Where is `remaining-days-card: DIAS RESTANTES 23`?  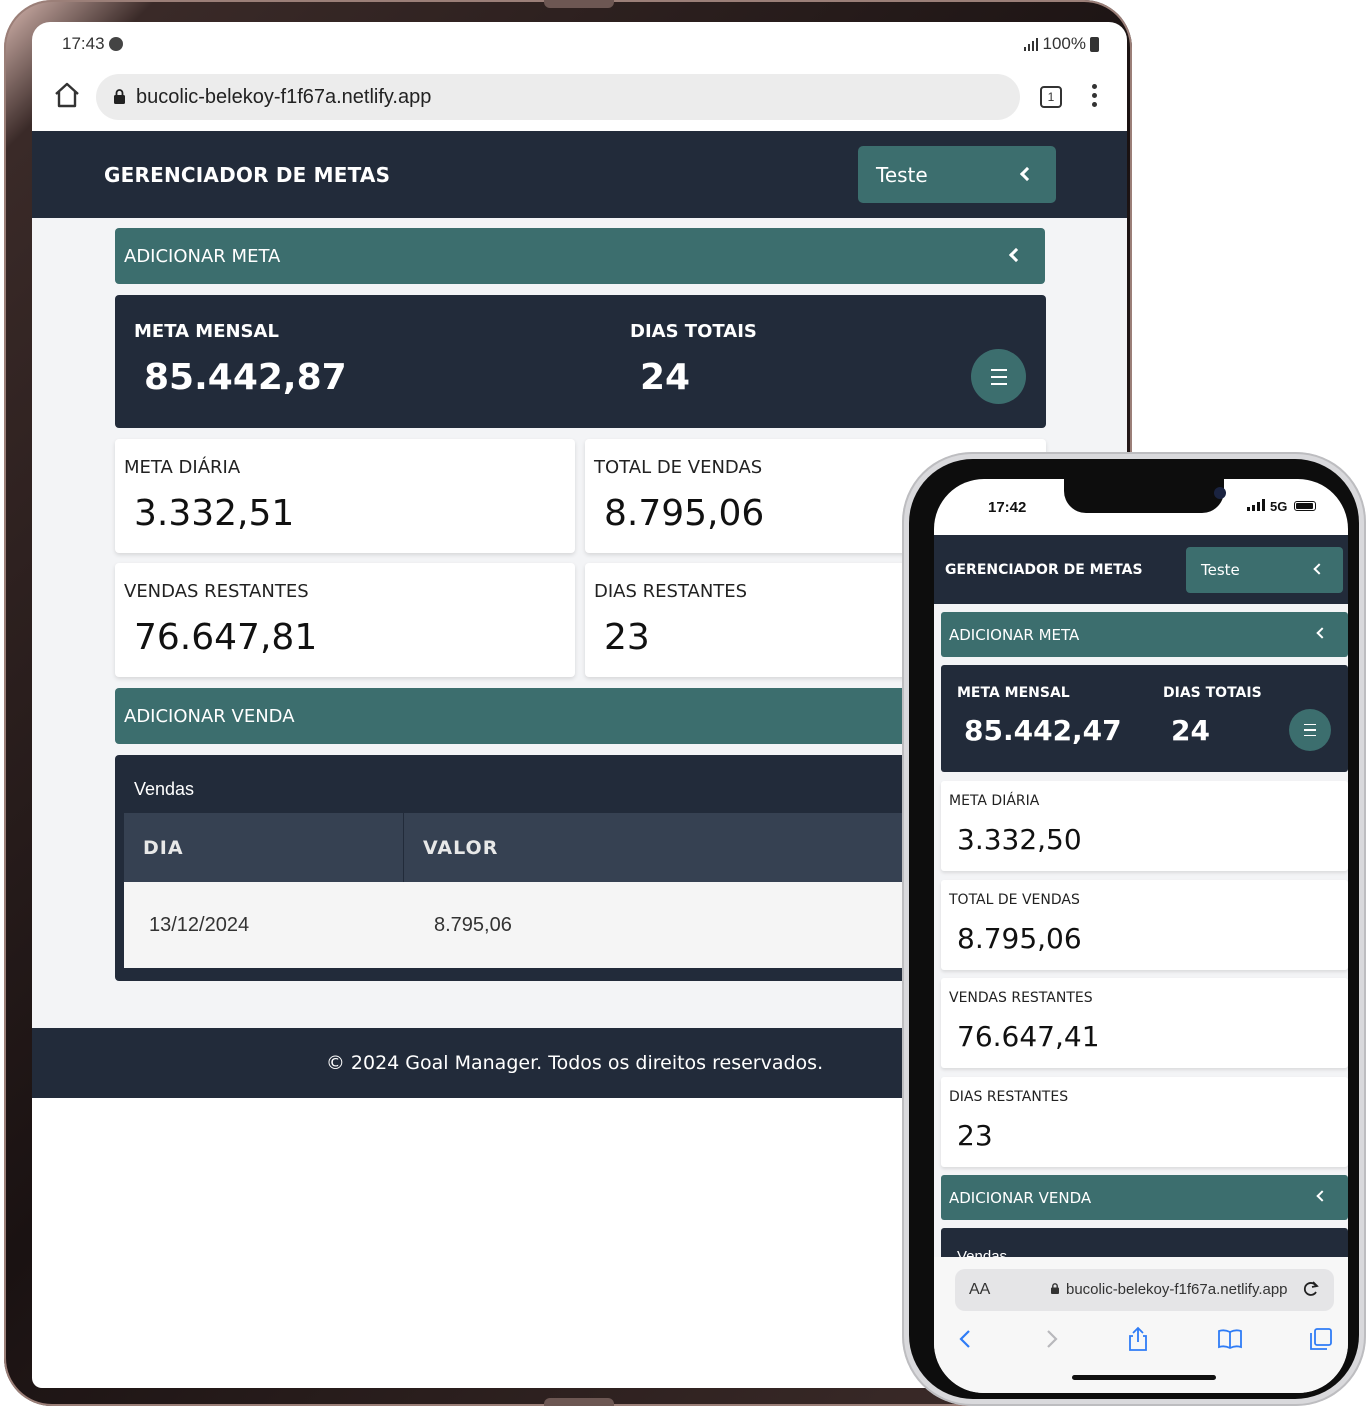
remaining-days-card: DIAS RESTANTES 23 is located at coordinates (1144, 1122).